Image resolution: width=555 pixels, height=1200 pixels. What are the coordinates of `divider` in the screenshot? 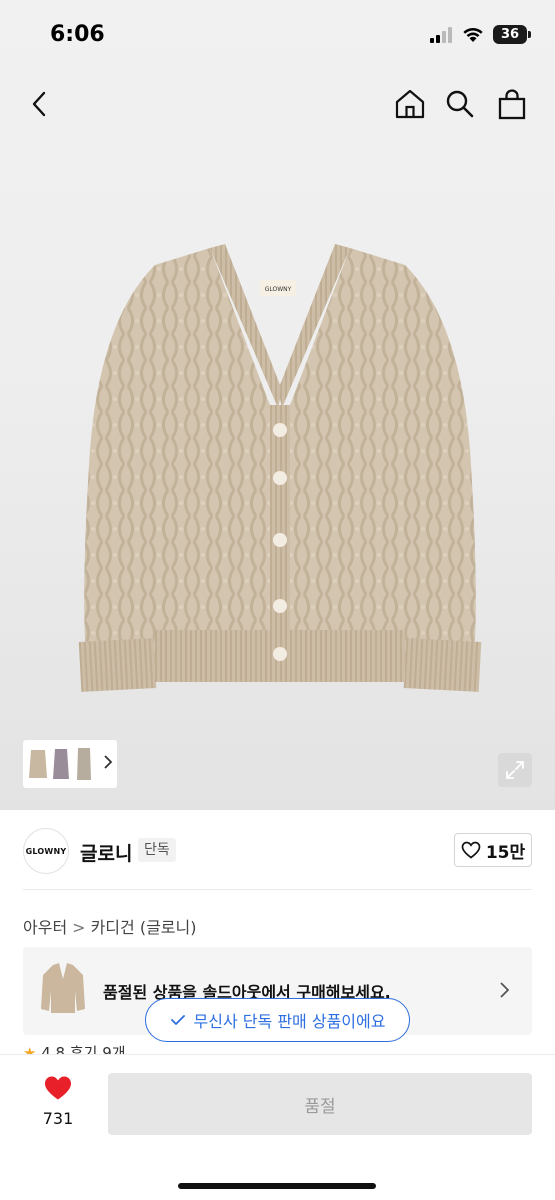 It's located at (277, 889).